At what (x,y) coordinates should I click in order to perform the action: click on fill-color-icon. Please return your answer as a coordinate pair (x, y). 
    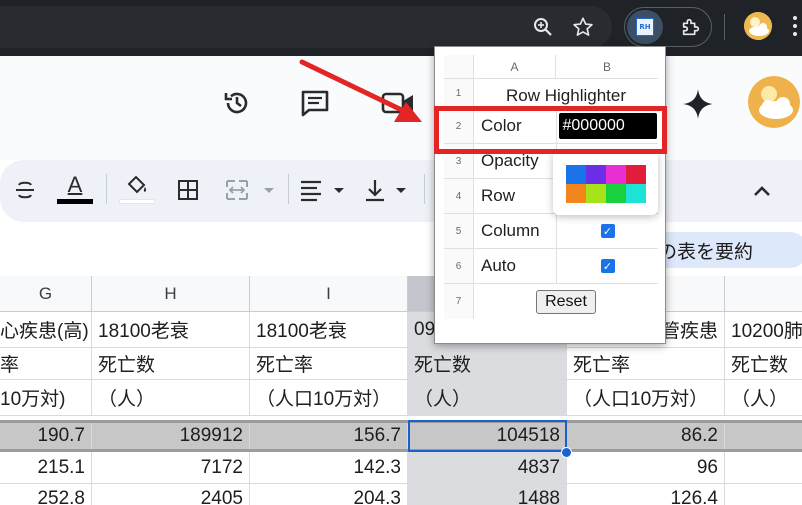
    Looking at the image, I should click on (137, 189).